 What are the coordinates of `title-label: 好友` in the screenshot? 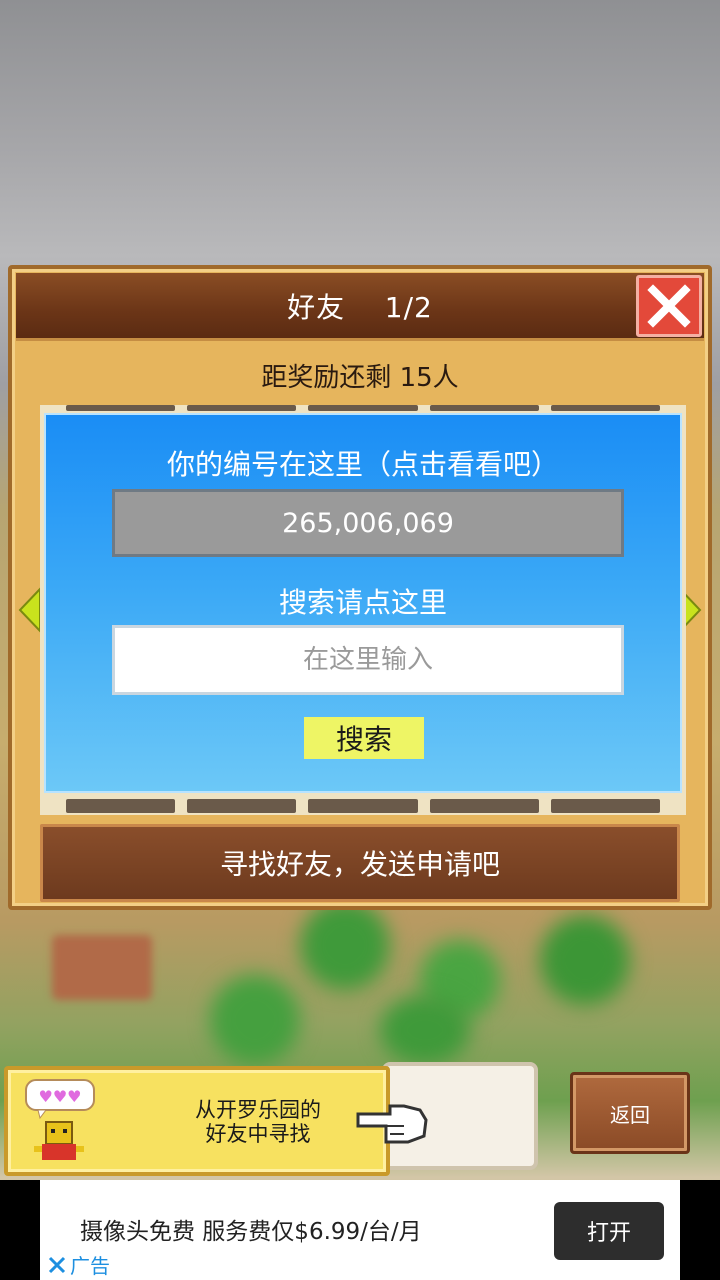 It's located at (316, 307).